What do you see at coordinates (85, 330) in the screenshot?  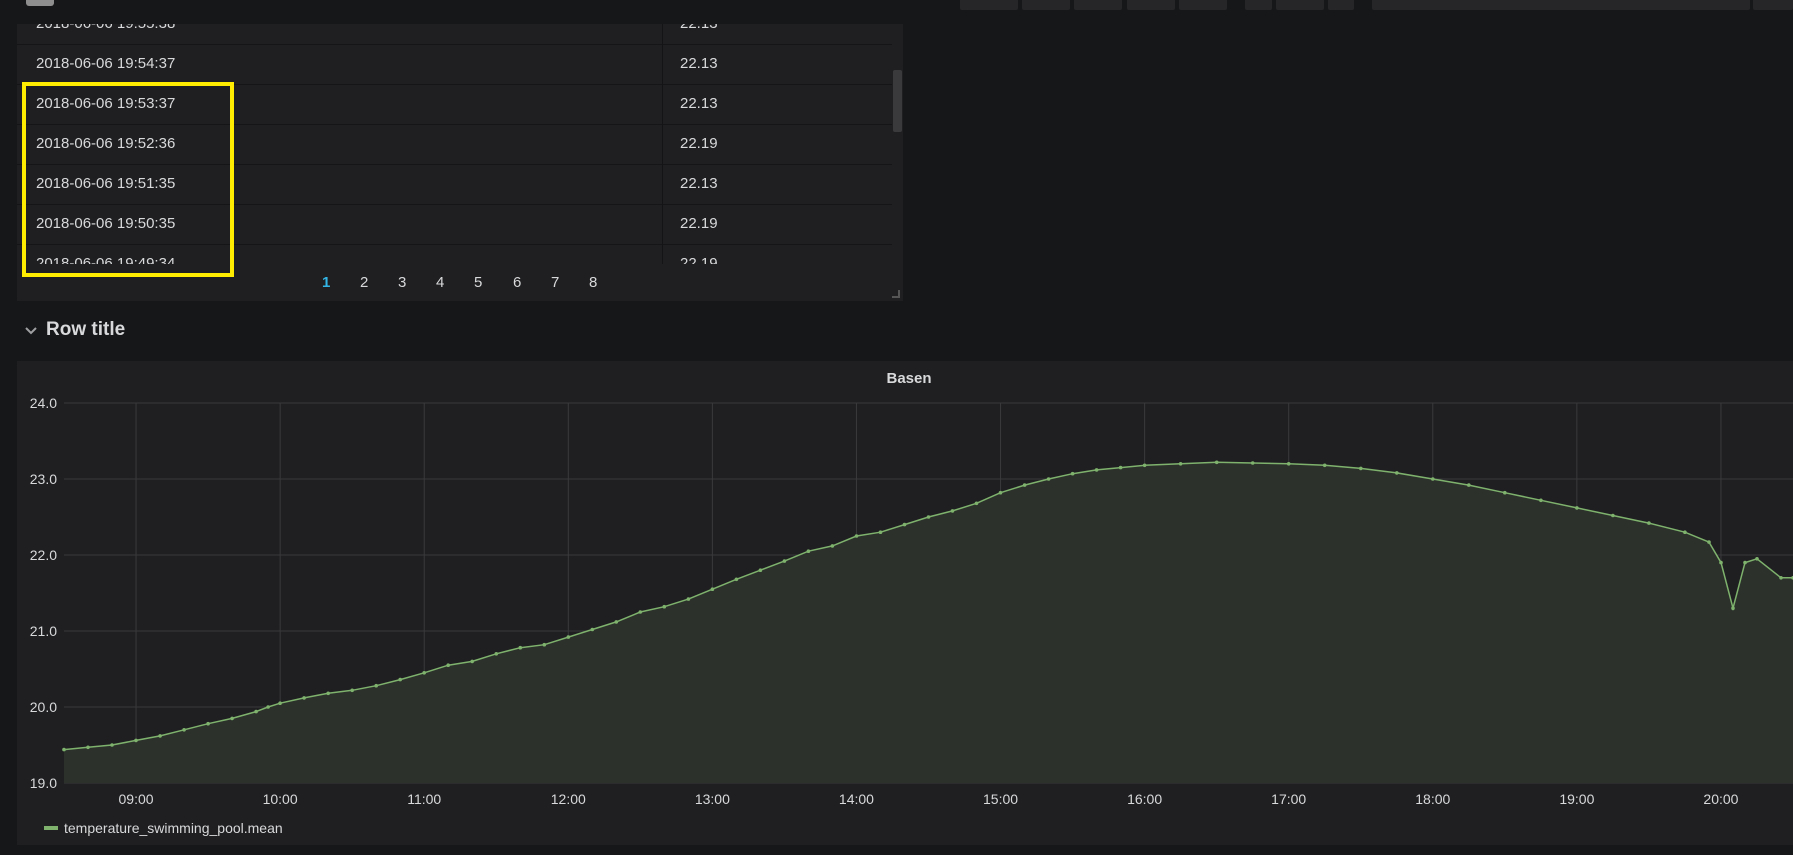 I see `row-title: Row title` at bounding box center [85, 330].